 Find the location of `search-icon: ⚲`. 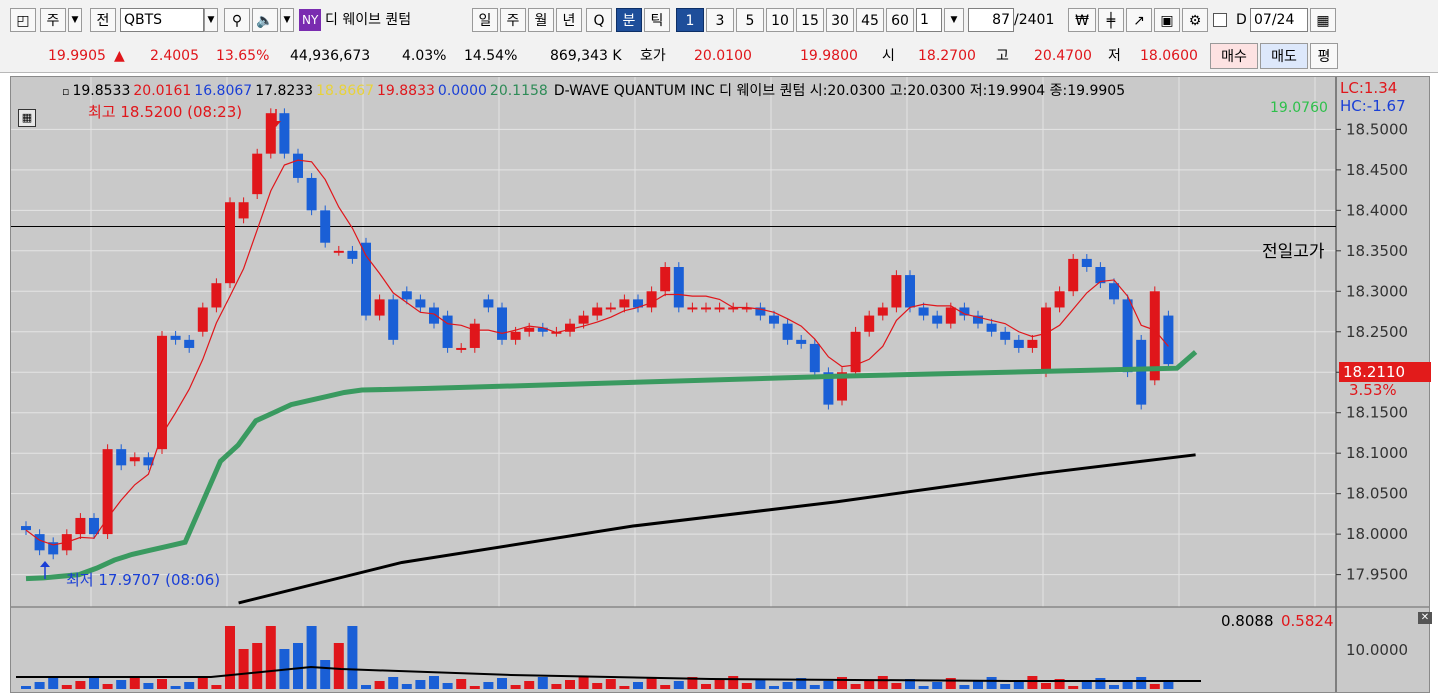

search-icon: ⚲ is located at coordinates (237, 20).